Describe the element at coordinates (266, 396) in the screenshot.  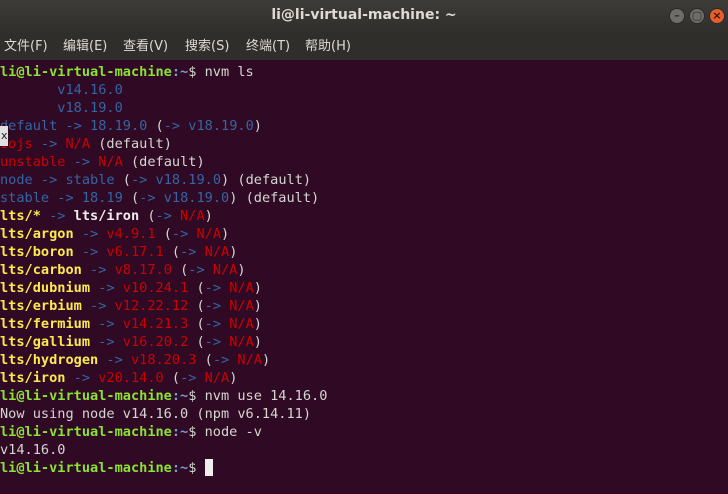
I see `command-text: nvm use 14.16.0` at that location.